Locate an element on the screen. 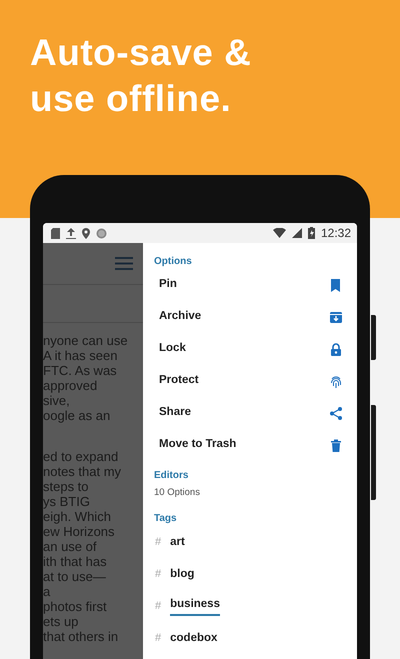  tag-item: codebox is located at coordinates (194, 638).